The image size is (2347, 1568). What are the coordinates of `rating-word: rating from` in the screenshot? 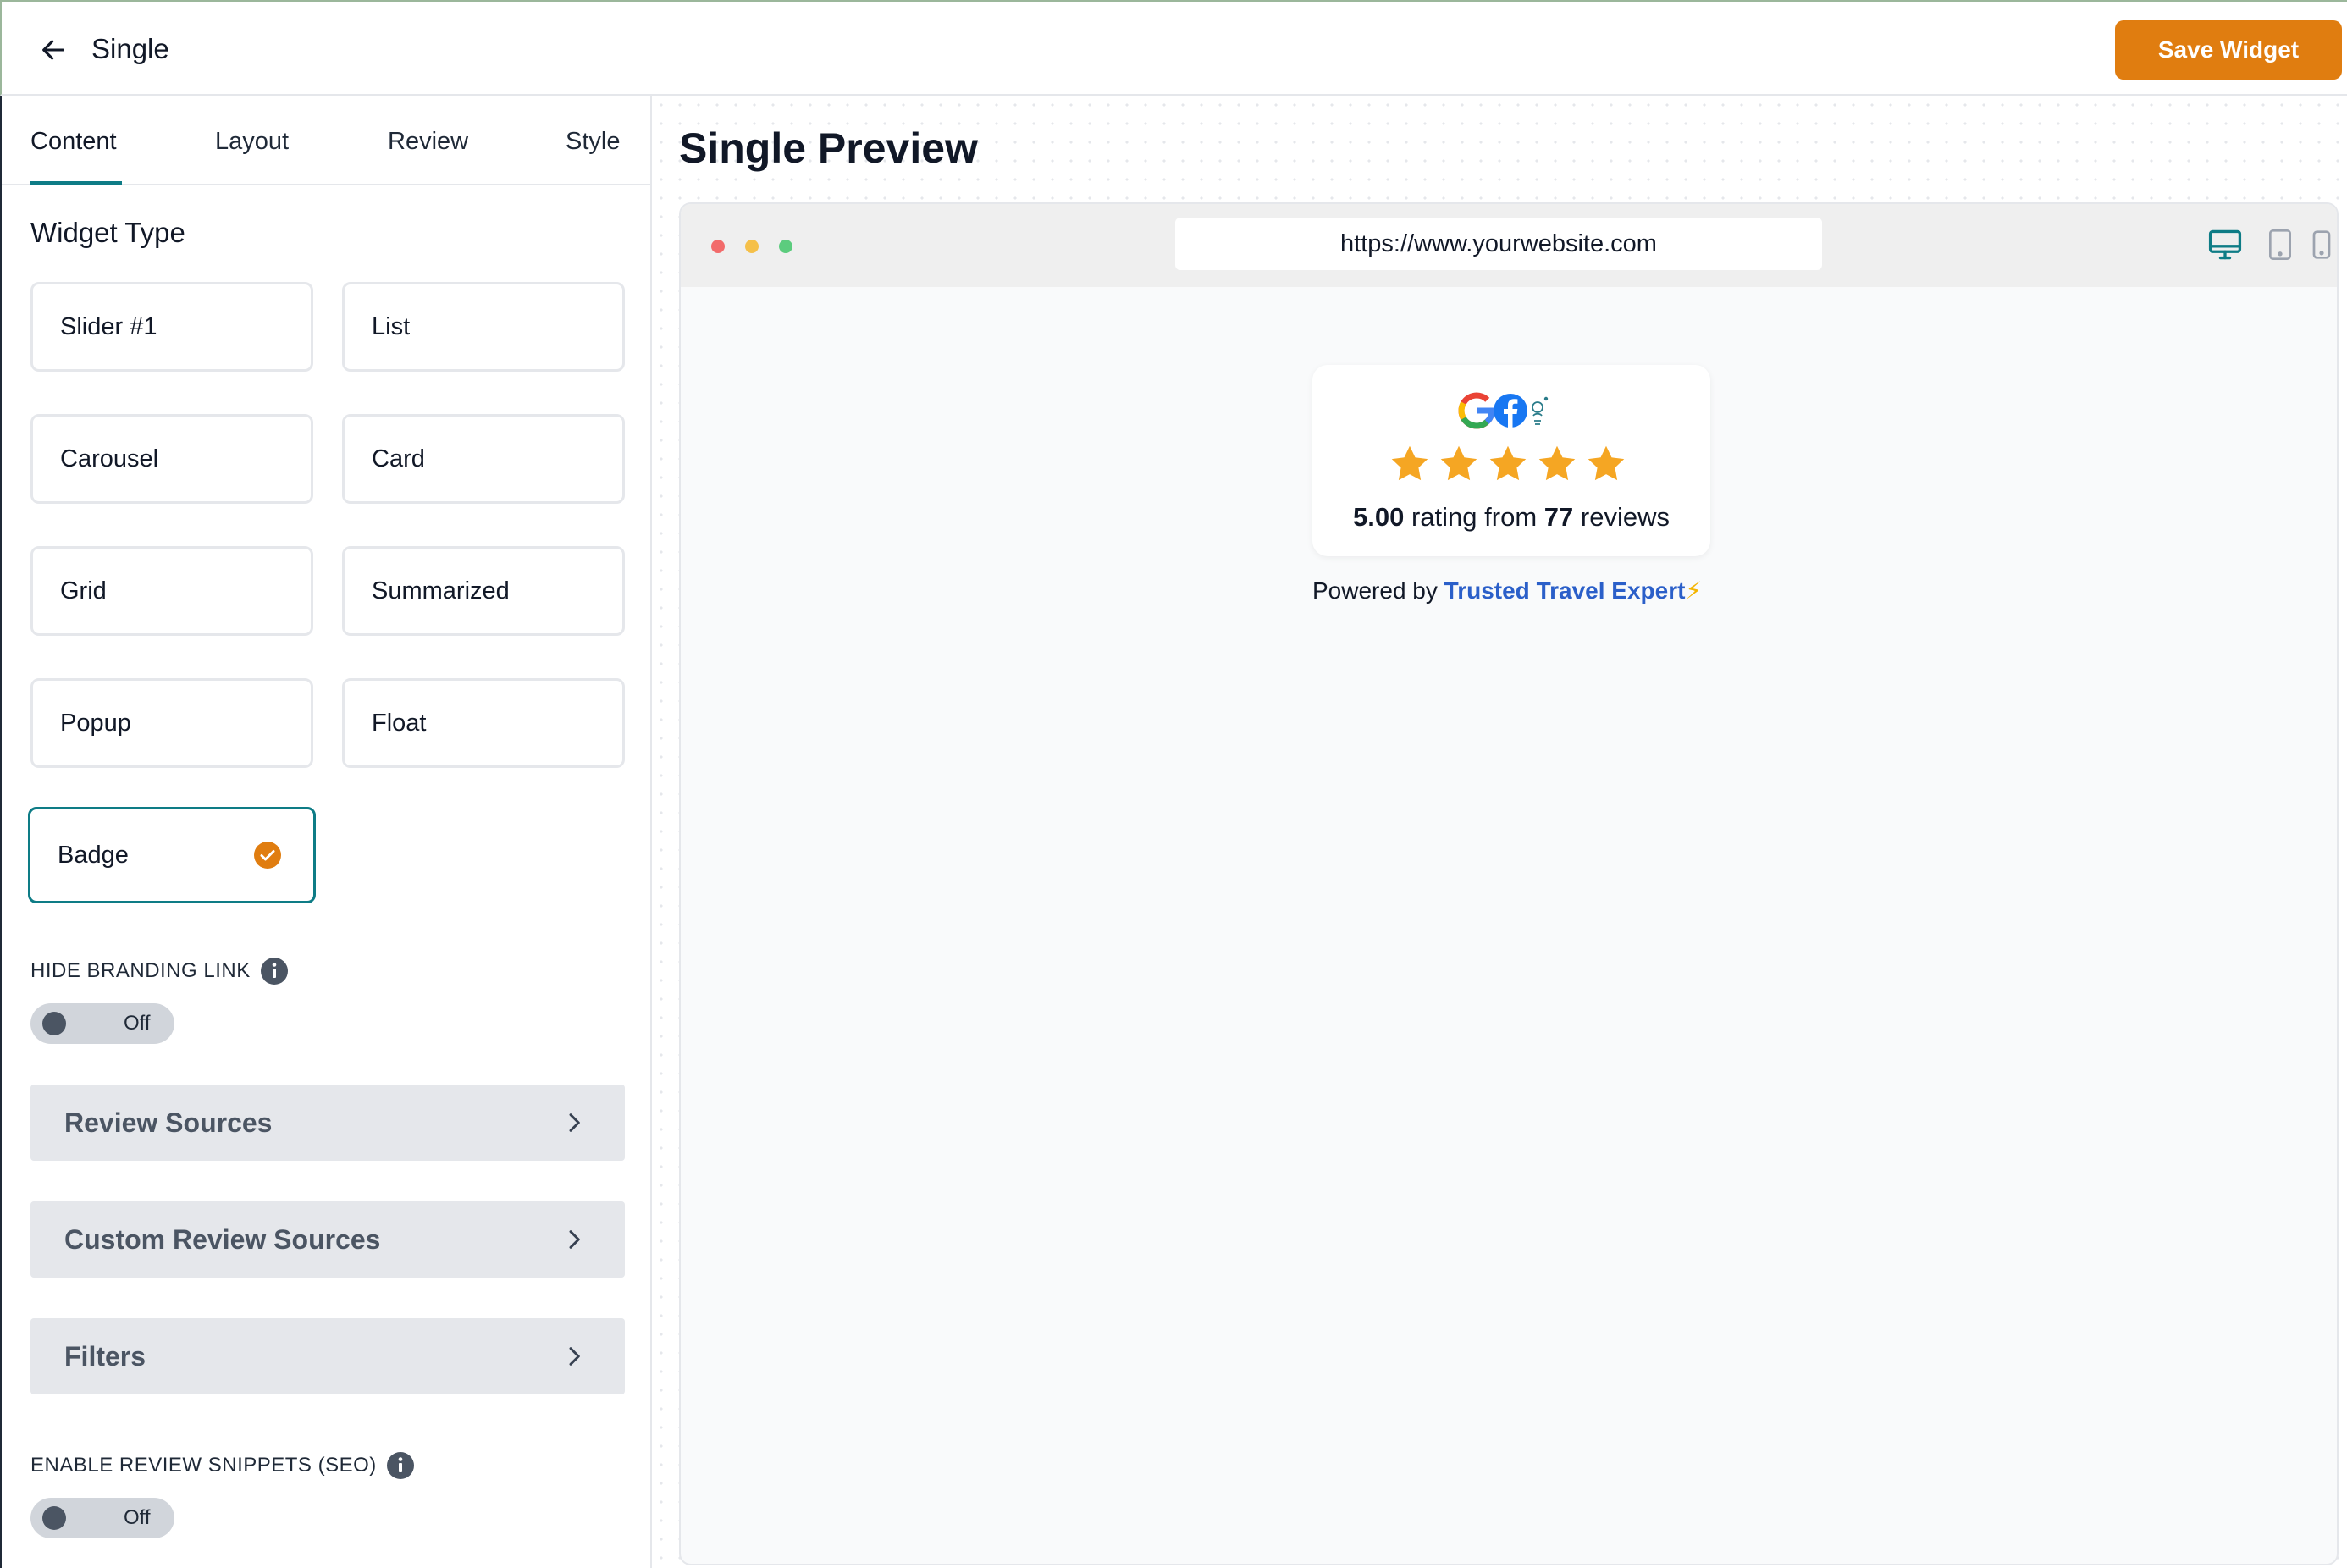 It's located at (1475, 517).